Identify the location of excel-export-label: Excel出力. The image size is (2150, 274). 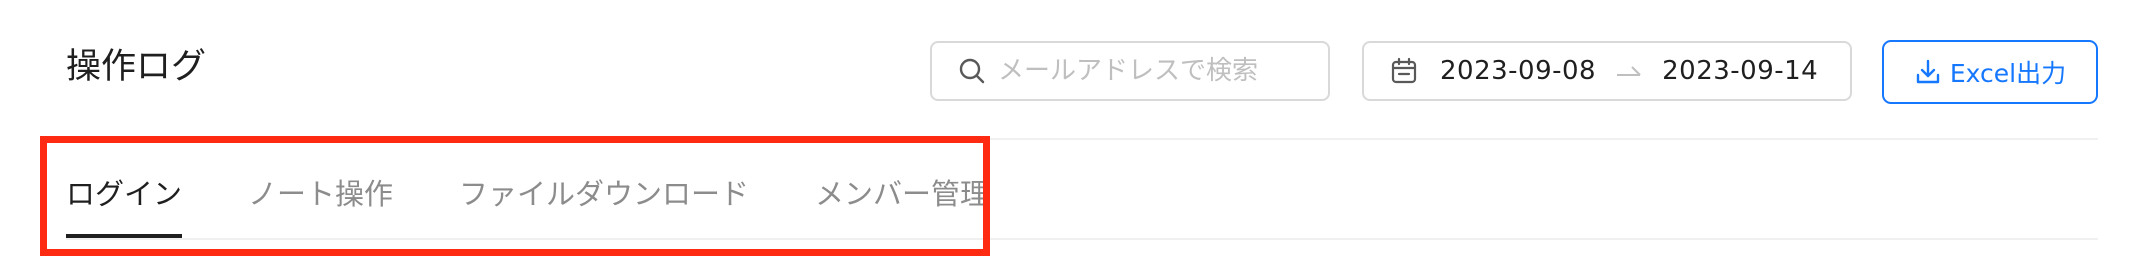
(2008, 73).